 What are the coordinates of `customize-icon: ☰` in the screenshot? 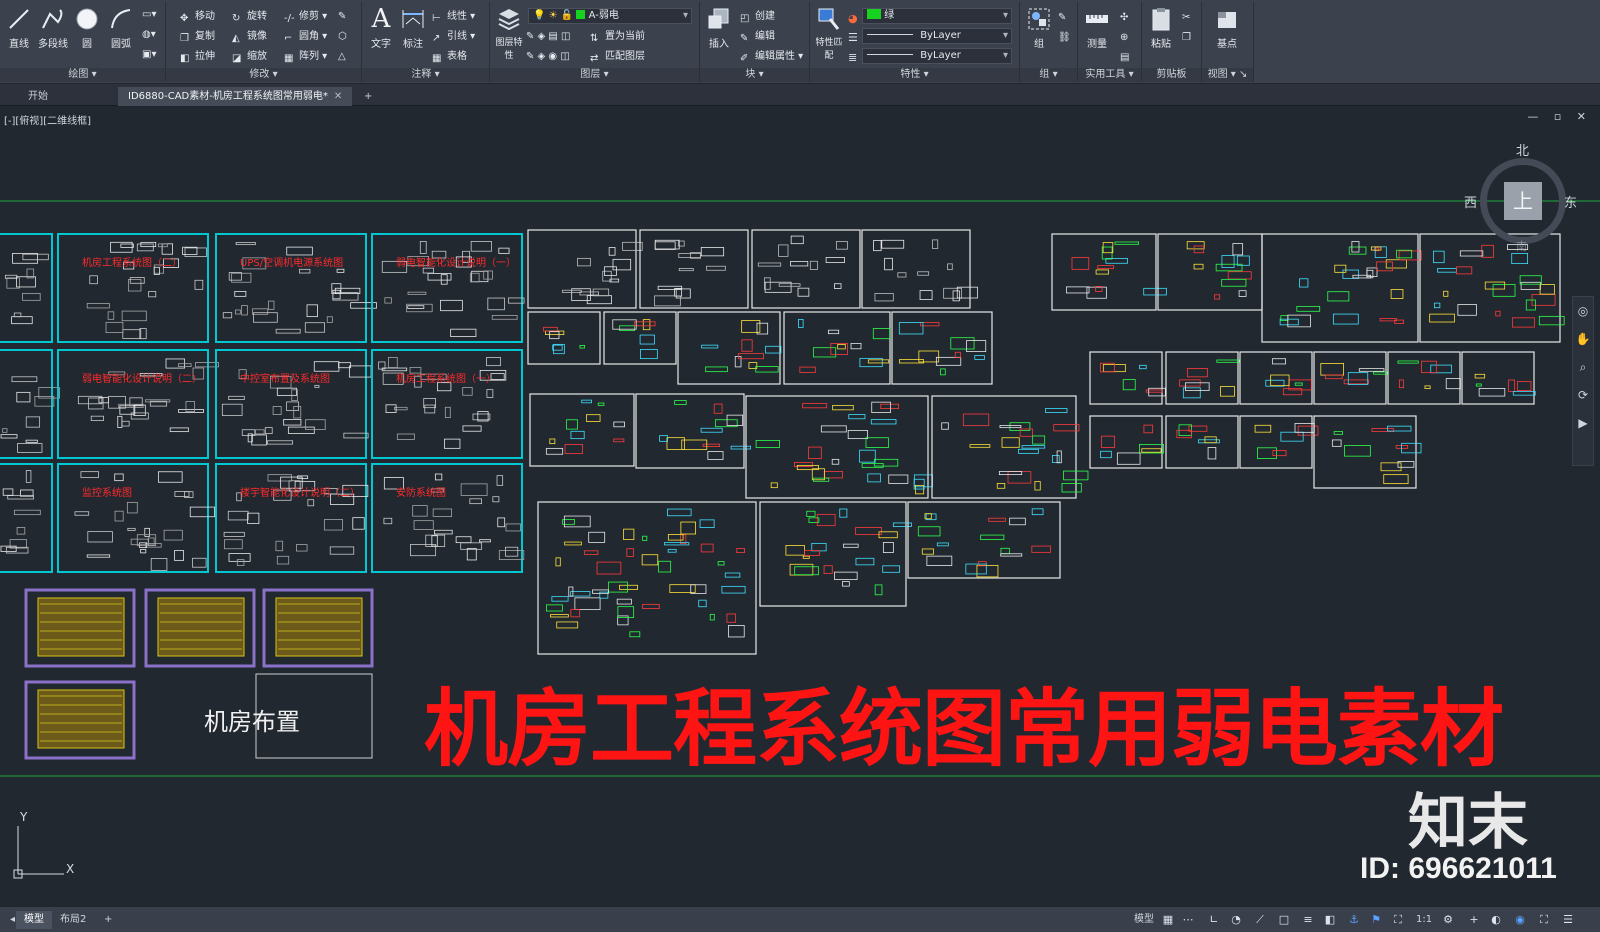 It's located at (1568, 920).